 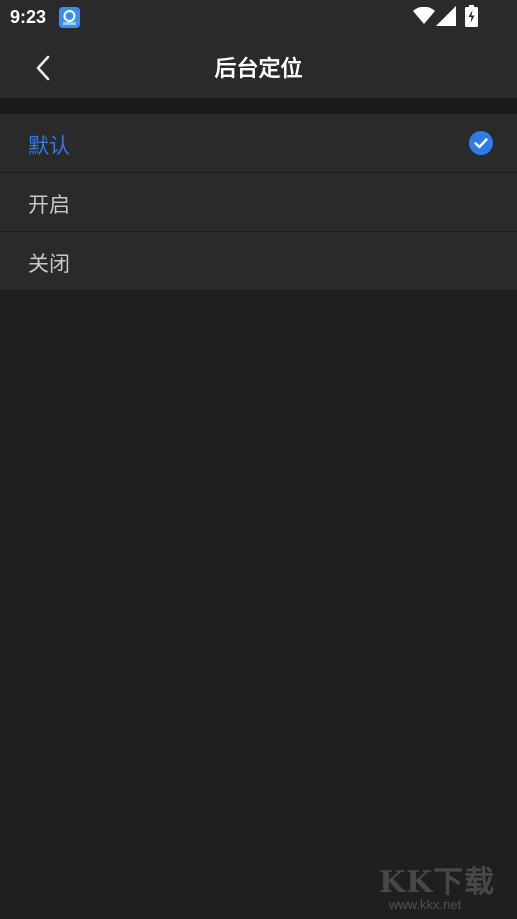 I want to click on app-bar: 后台定位, so click(x=258, y=66).